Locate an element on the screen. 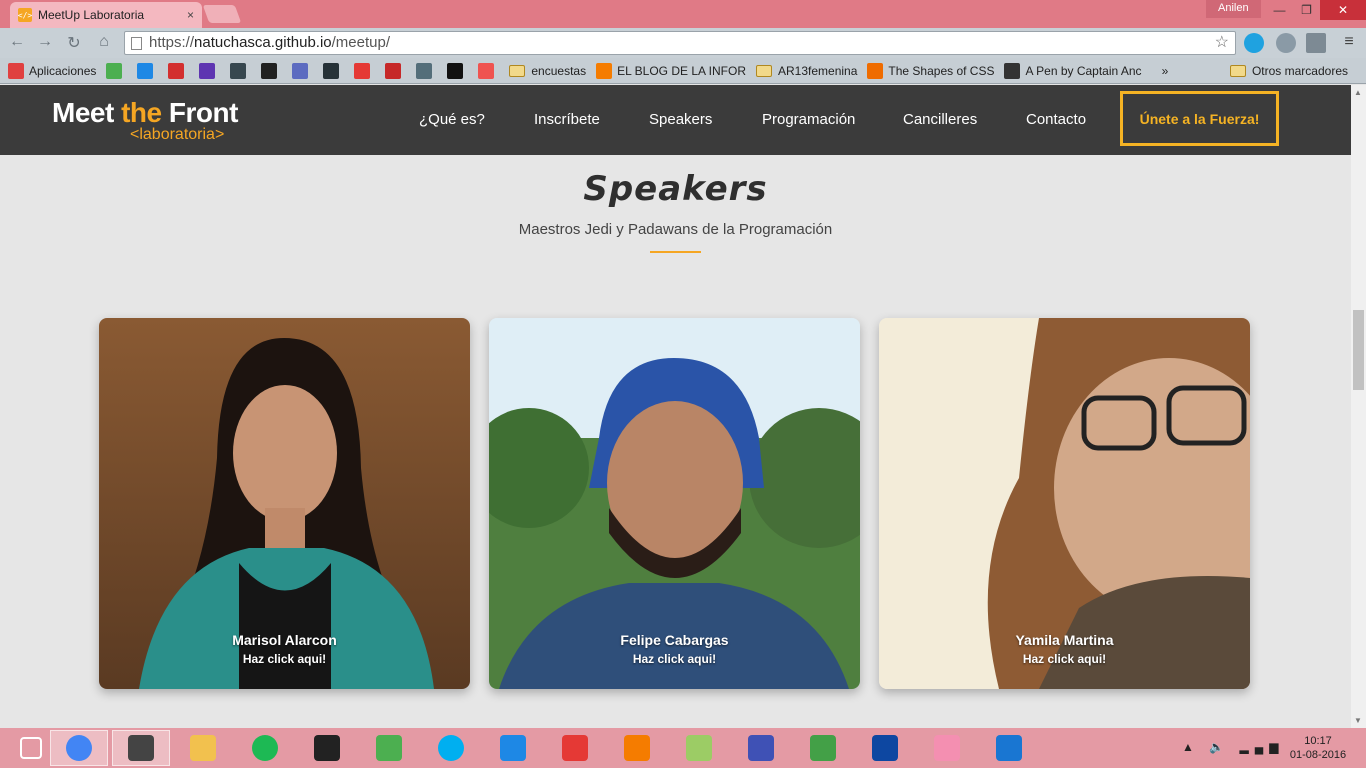 This screenshot has height=768, width=1366. bookmark-label: The Shapes of CSS is located at coordinates (941, 70).